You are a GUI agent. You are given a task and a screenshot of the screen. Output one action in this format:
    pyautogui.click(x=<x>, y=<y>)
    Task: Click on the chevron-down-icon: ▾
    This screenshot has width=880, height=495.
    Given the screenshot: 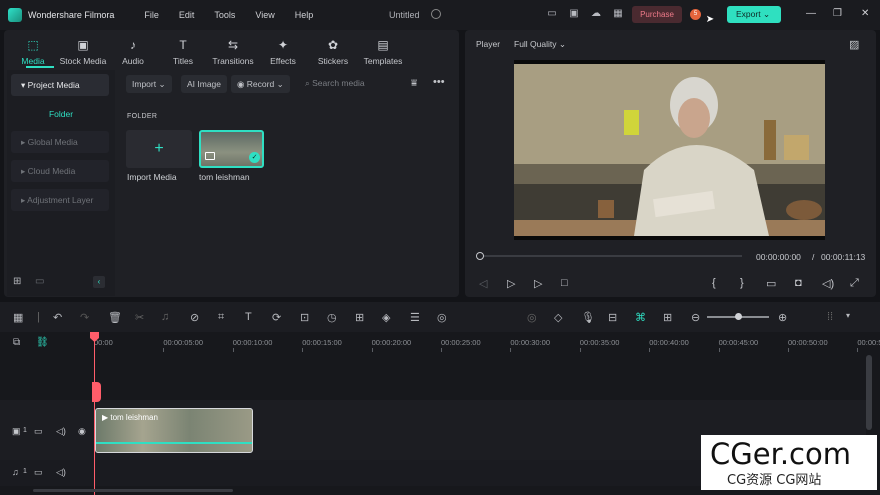 What is the action you would take?
    pyautogui.click(x=848, y=315)
    